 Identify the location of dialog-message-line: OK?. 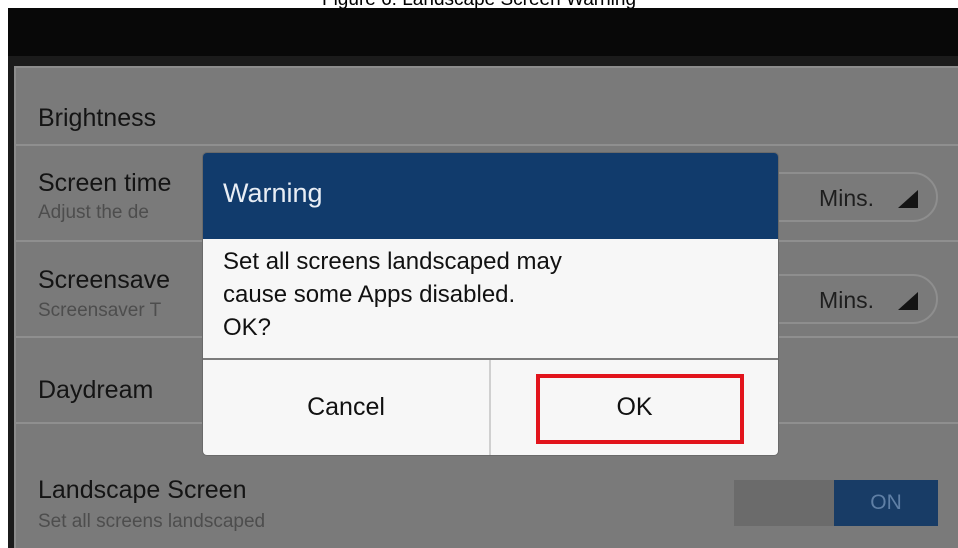
(247, 327).